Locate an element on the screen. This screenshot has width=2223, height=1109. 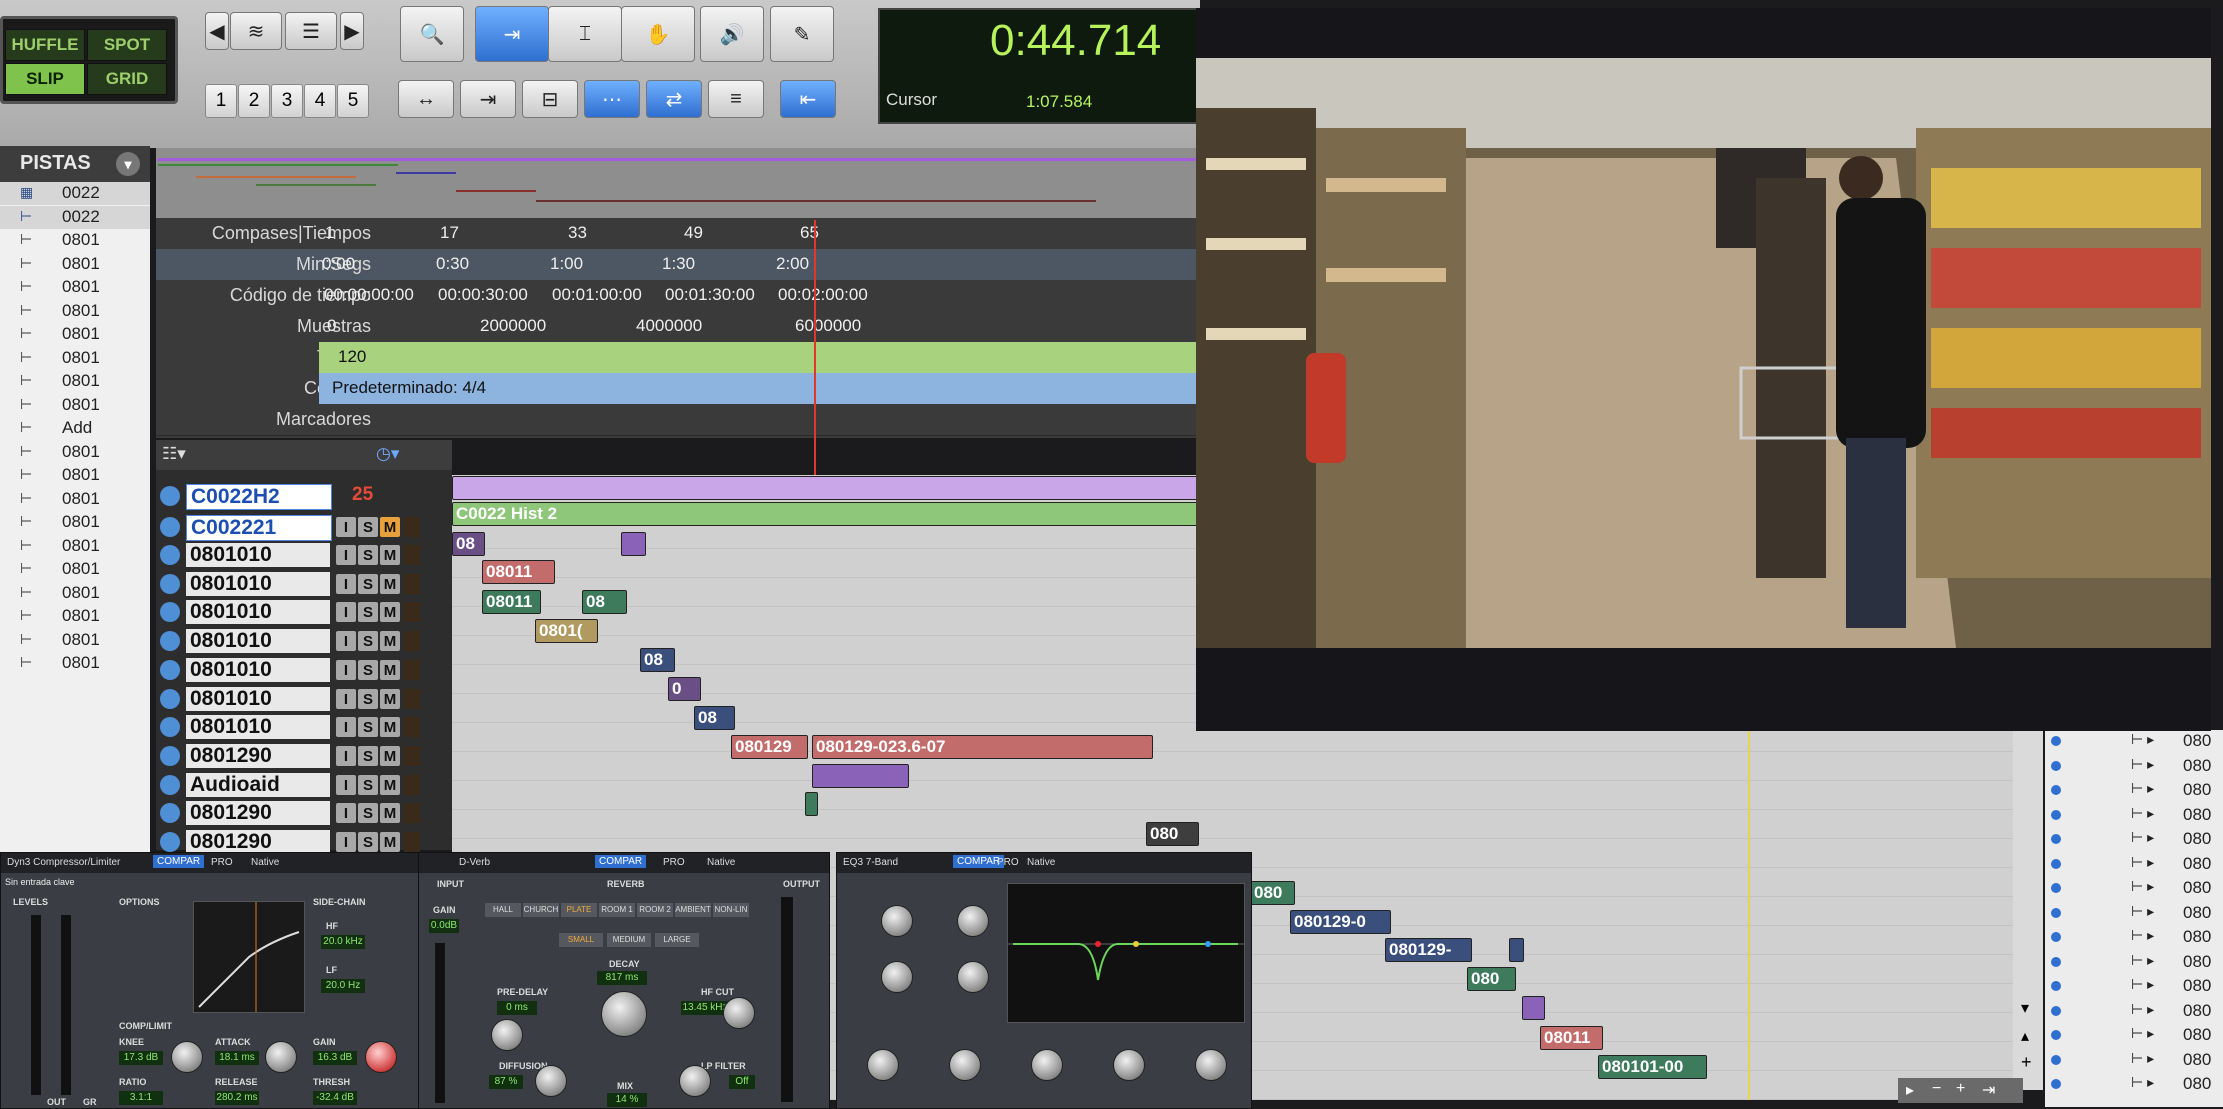
track-name: 0801290 is located at coordinates (258, 813).